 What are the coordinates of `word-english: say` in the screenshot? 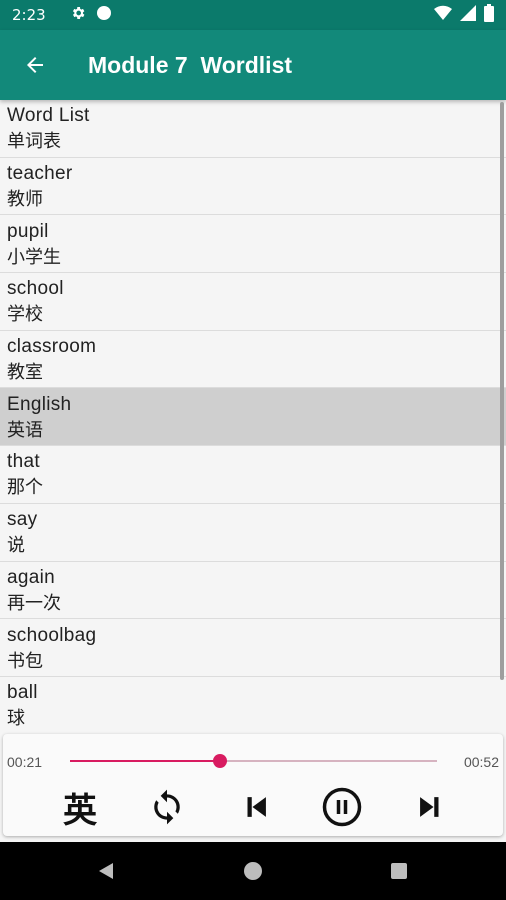 It's located at (22, 520).